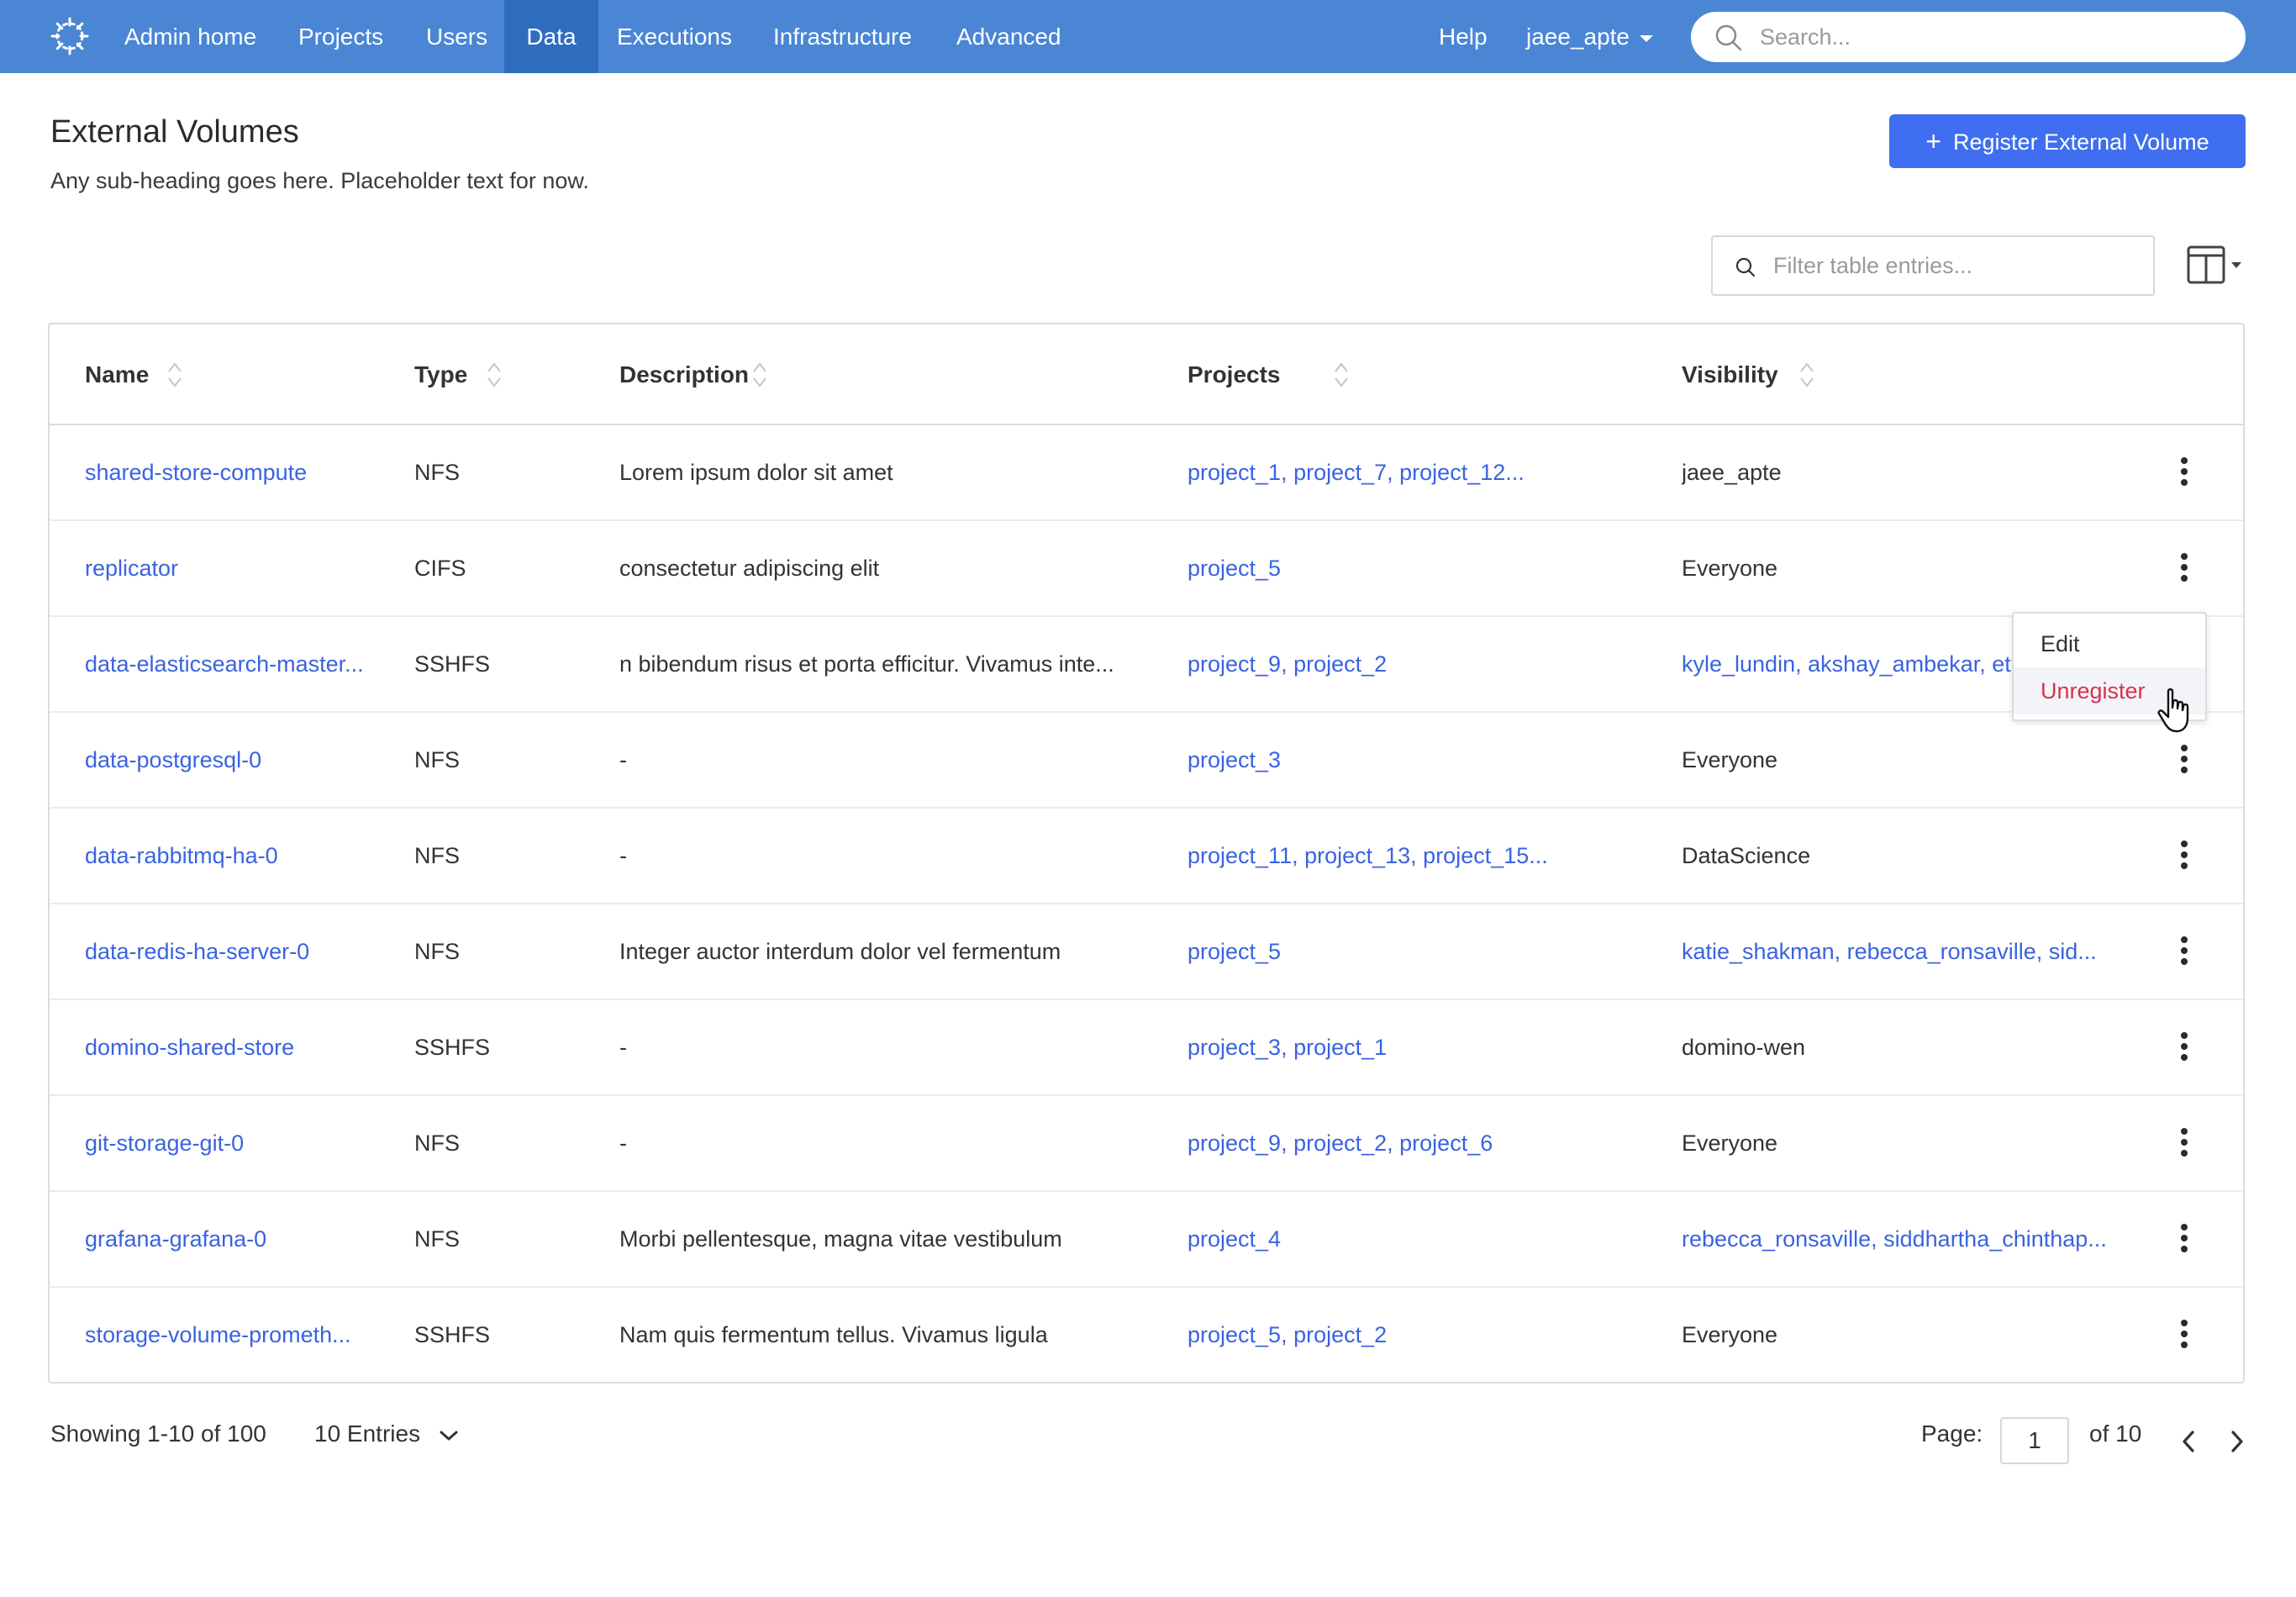 This screenshot has width=2296, height=1597. What do you see at coordinates (1009, 36) in the screenshot?
I see `nav-item-advanced: Advanced` at bounding box center [1009, 36].